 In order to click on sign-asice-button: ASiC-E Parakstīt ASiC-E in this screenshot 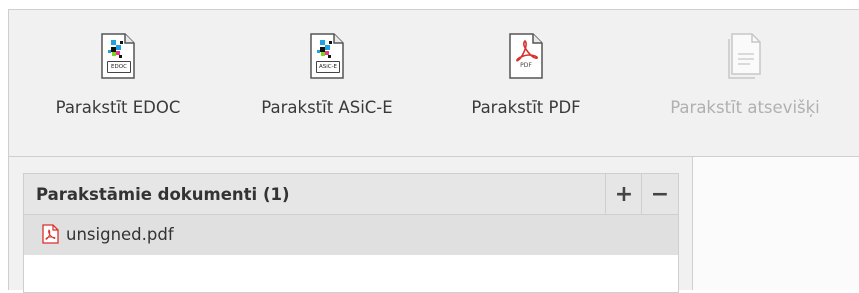, I will do `click(327, 91)`.